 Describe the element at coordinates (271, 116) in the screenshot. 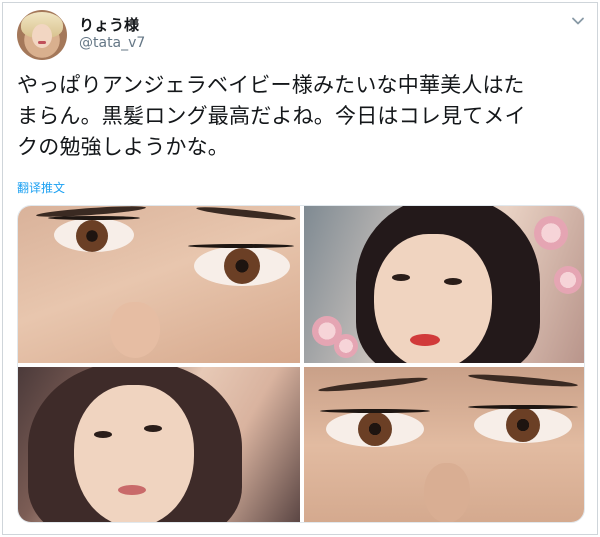

I see `tweet-text-line: まらん。黒髪ロング最高だよね。今日はコレ見てメイ` at that location.